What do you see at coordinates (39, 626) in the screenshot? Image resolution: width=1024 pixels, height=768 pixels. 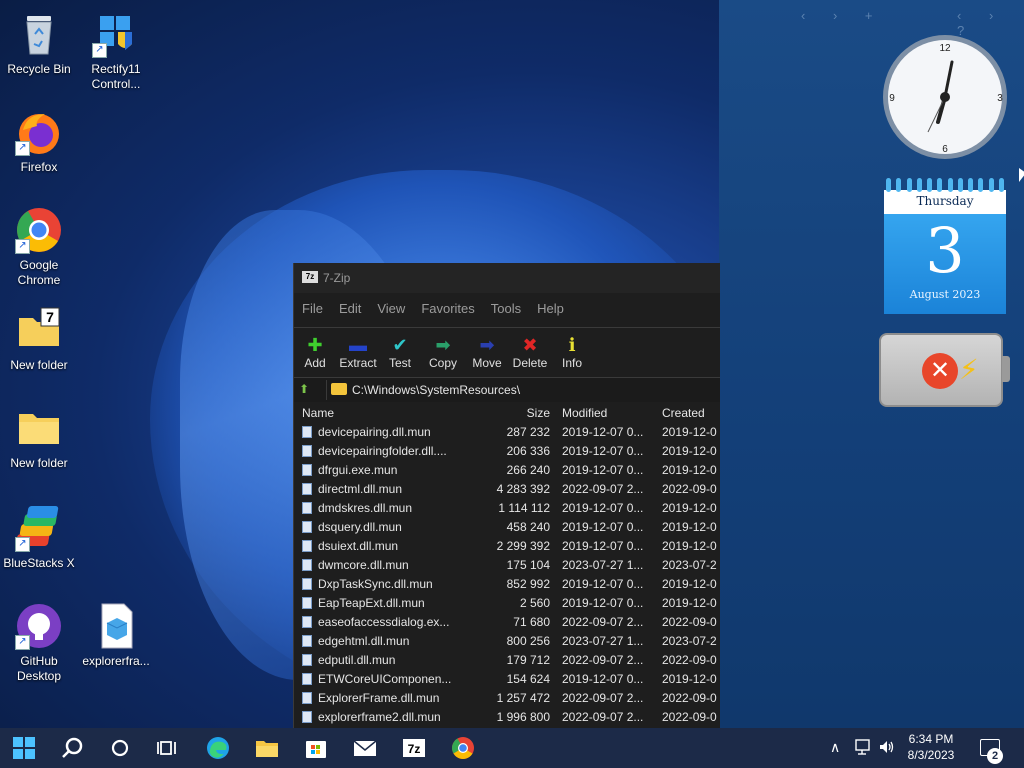 I see `github-icon: ↗` at bounding box center [39, 626].